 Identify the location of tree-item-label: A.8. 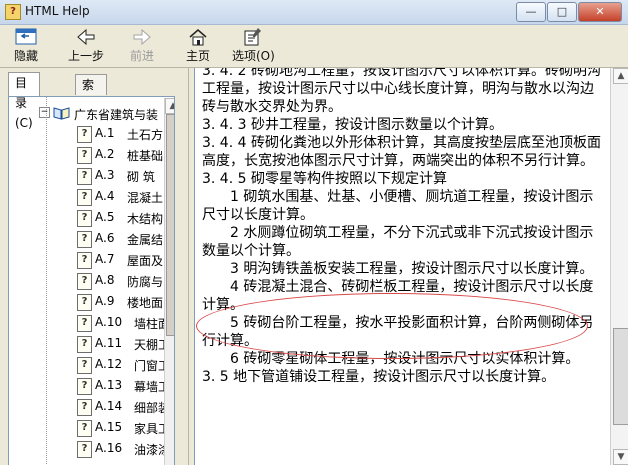
(105, 280).